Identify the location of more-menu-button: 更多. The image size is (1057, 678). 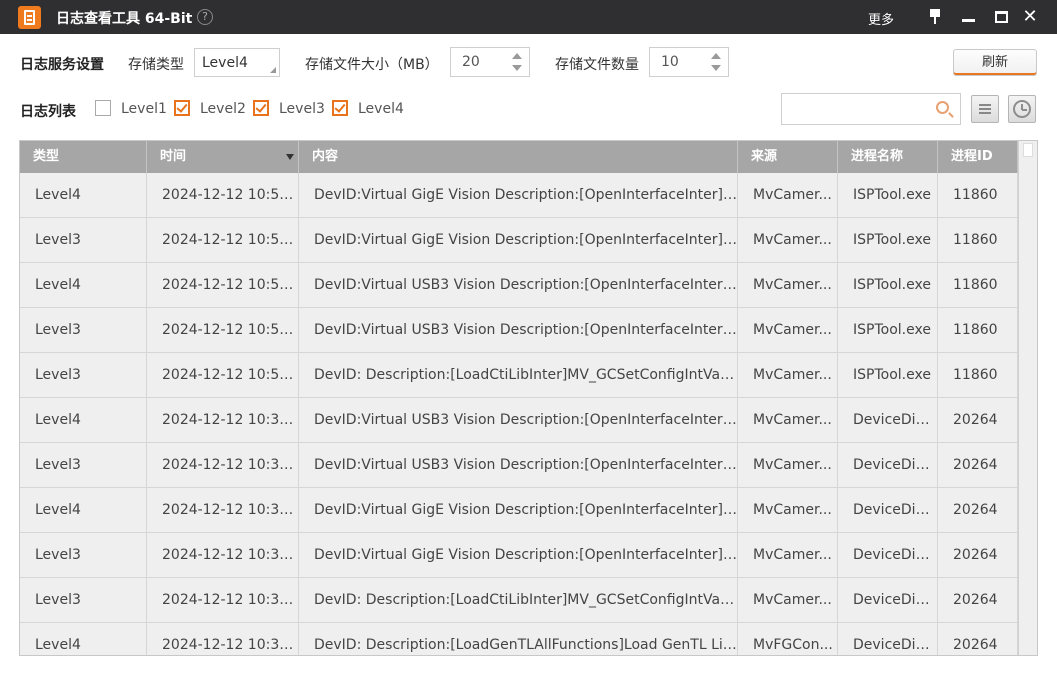
(881, 18).